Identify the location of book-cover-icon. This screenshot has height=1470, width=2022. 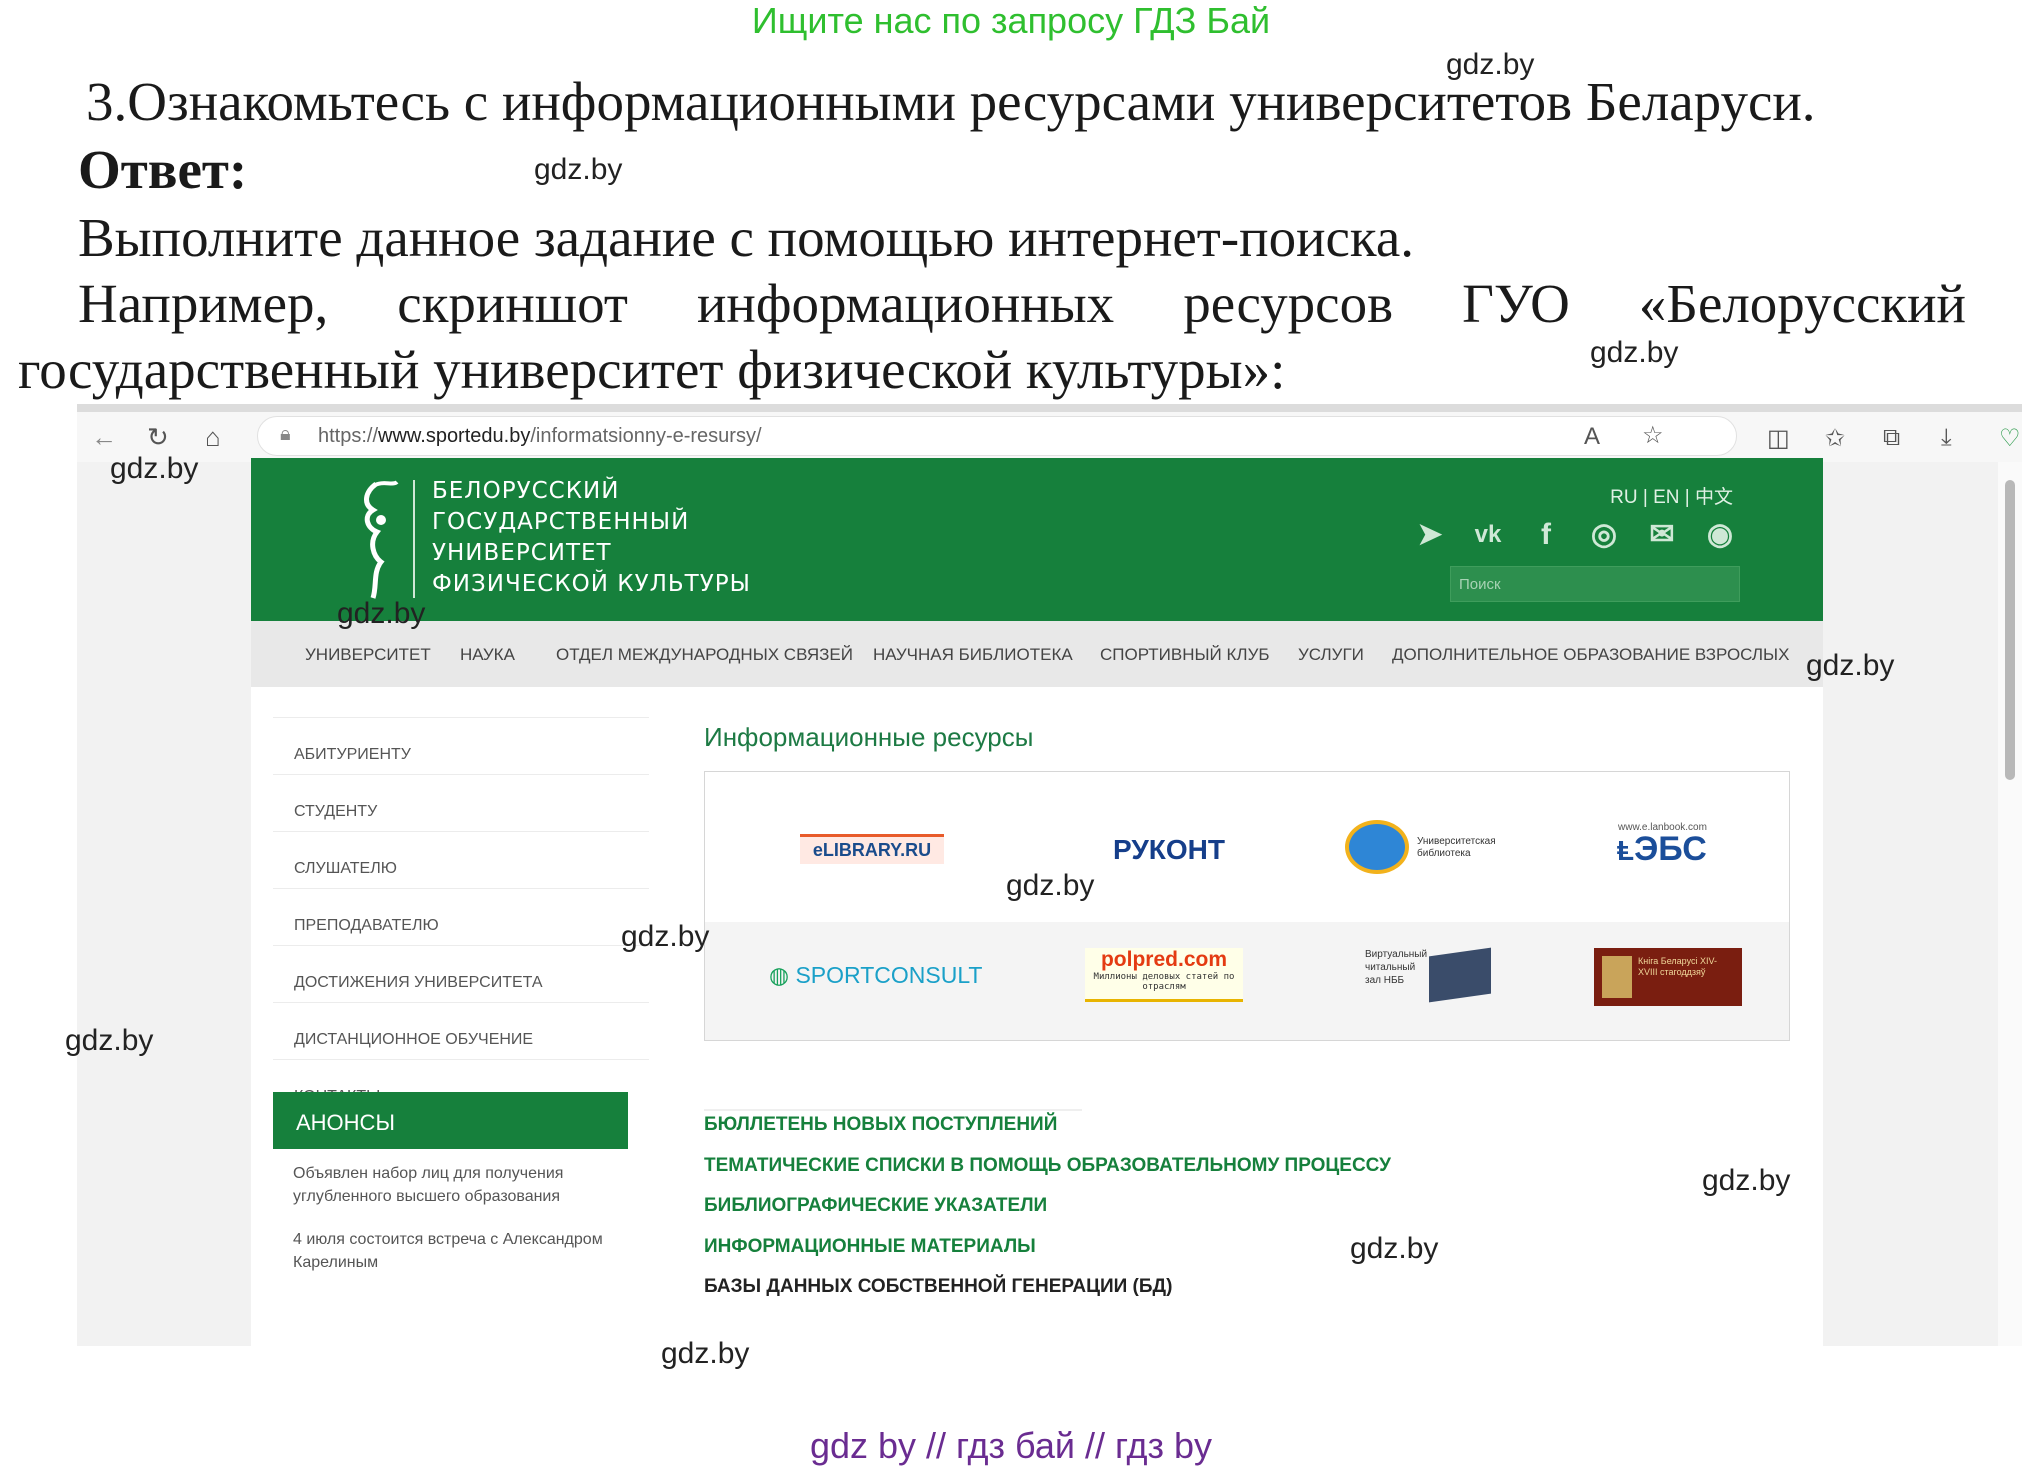
(1617, 977).